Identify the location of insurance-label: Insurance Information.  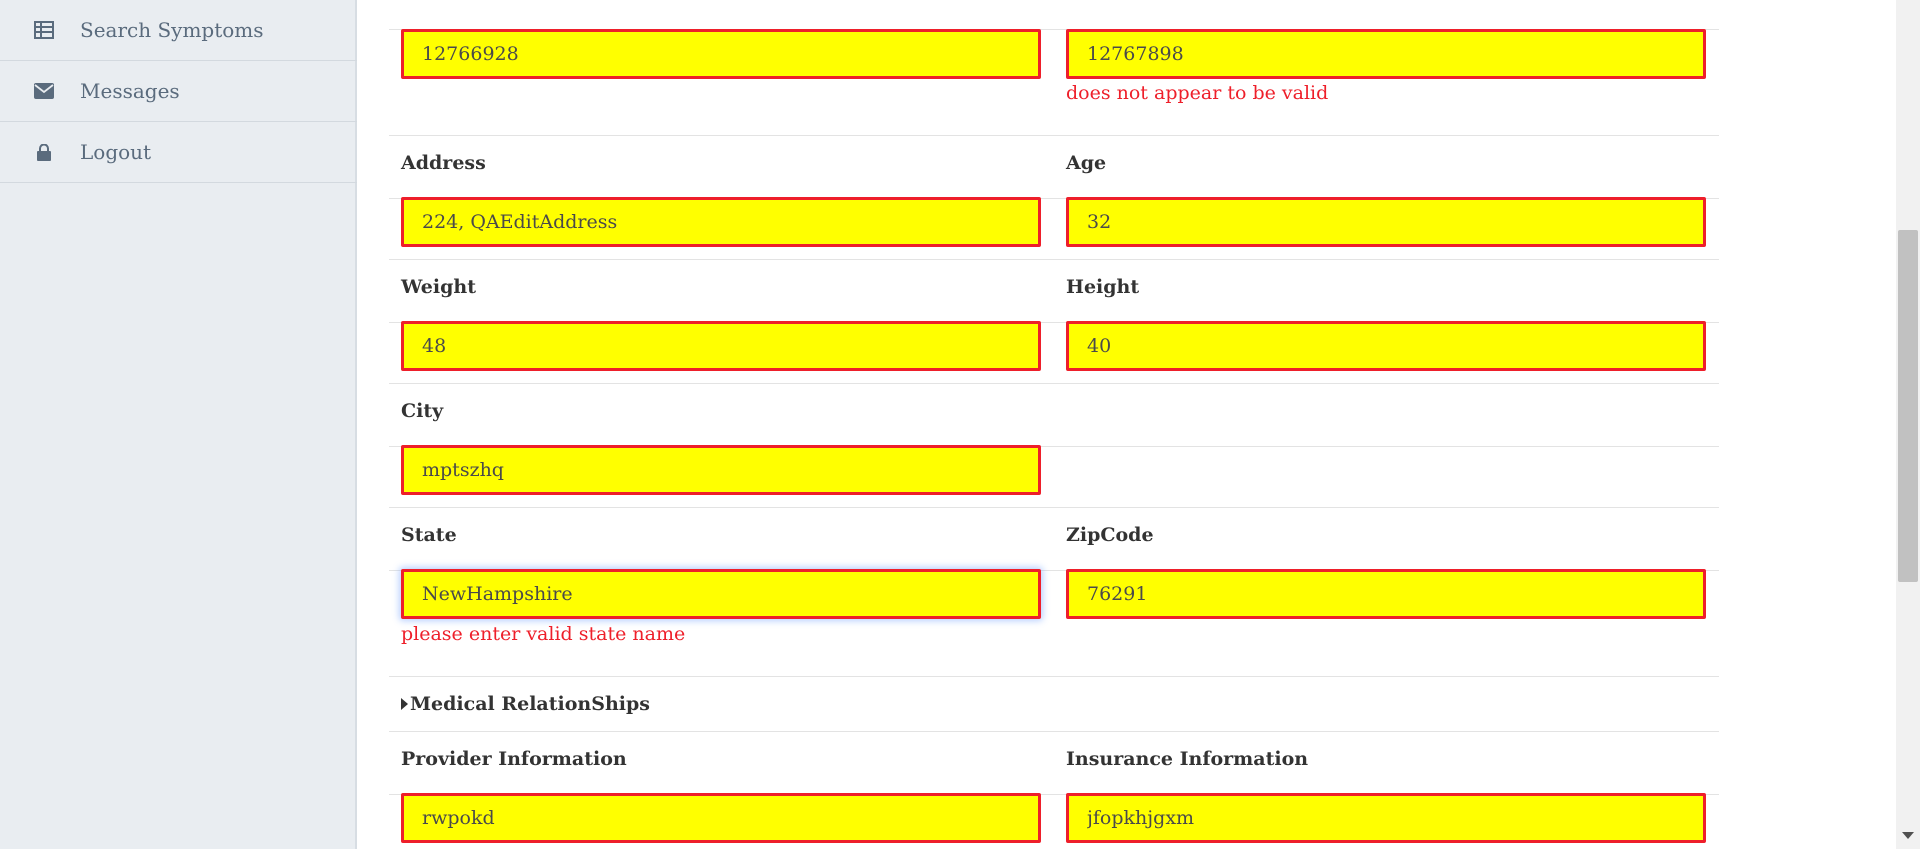
(1187, 759).